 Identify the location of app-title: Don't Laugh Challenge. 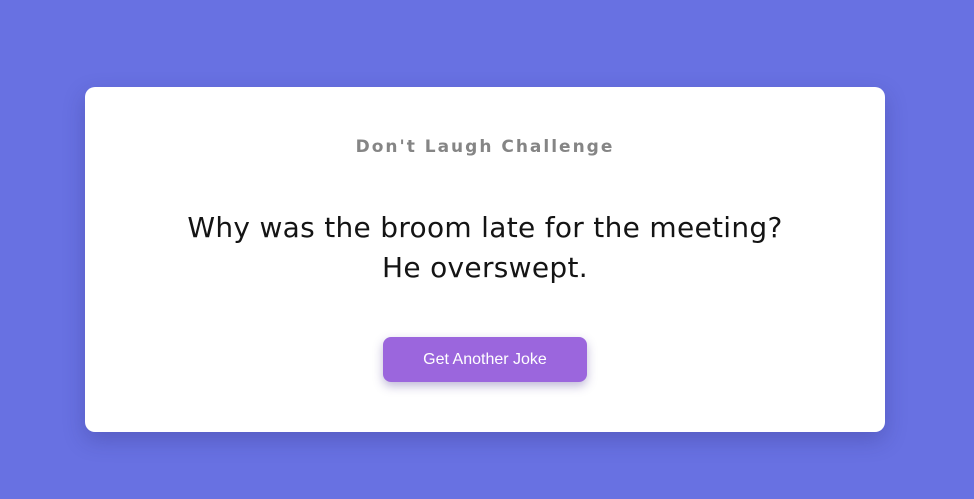
(485, 147).